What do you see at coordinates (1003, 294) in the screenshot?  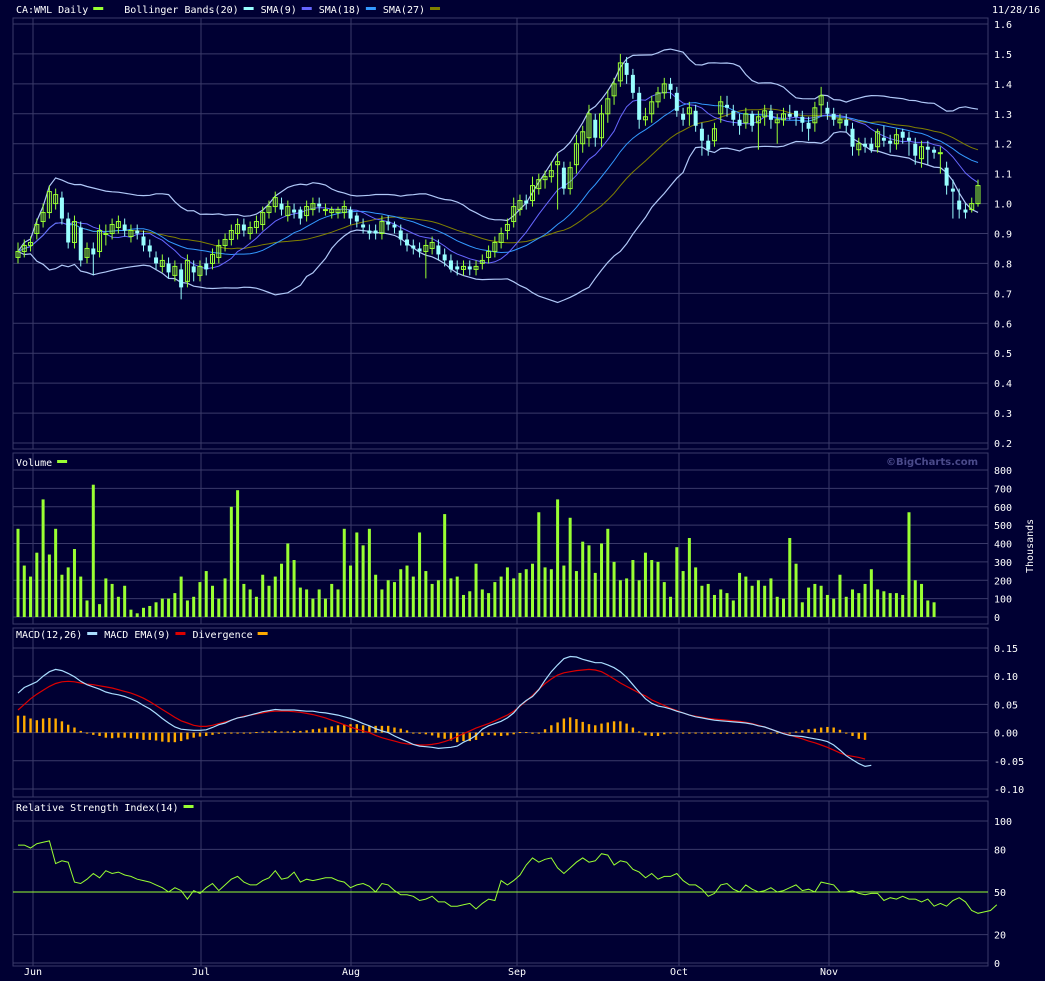 I see `price-axis-tick: 0.7` at bounding box center [1003, 294].